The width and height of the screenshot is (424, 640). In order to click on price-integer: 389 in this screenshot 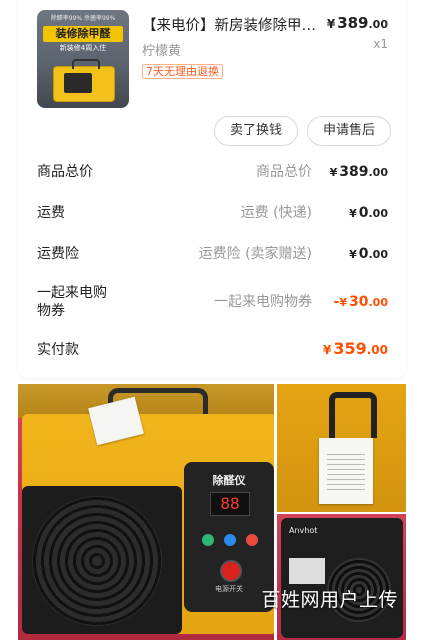, I will do `click(353, 23)`.